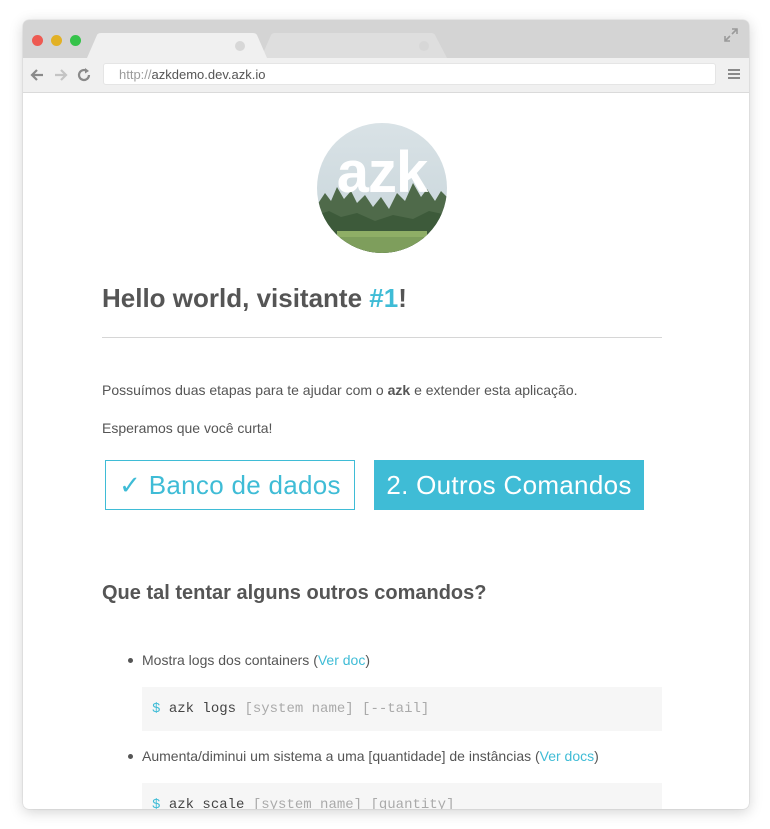 The width and height of the screenshot is (770, 829). I want to click on code-args: [system name] [--tail], so click(337, 709).